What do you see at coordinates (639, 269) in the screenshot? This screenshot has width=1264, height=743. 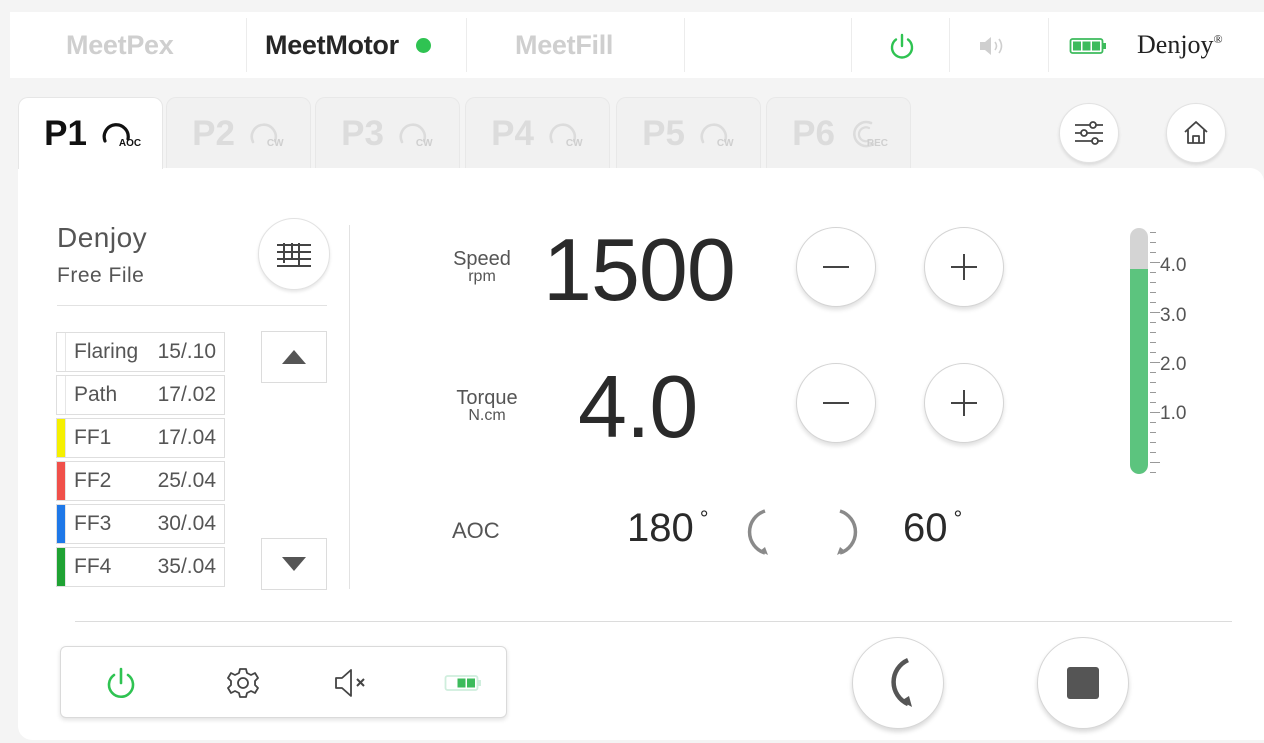 I see `speed-value: 1500` at bounding box center [639, 269].